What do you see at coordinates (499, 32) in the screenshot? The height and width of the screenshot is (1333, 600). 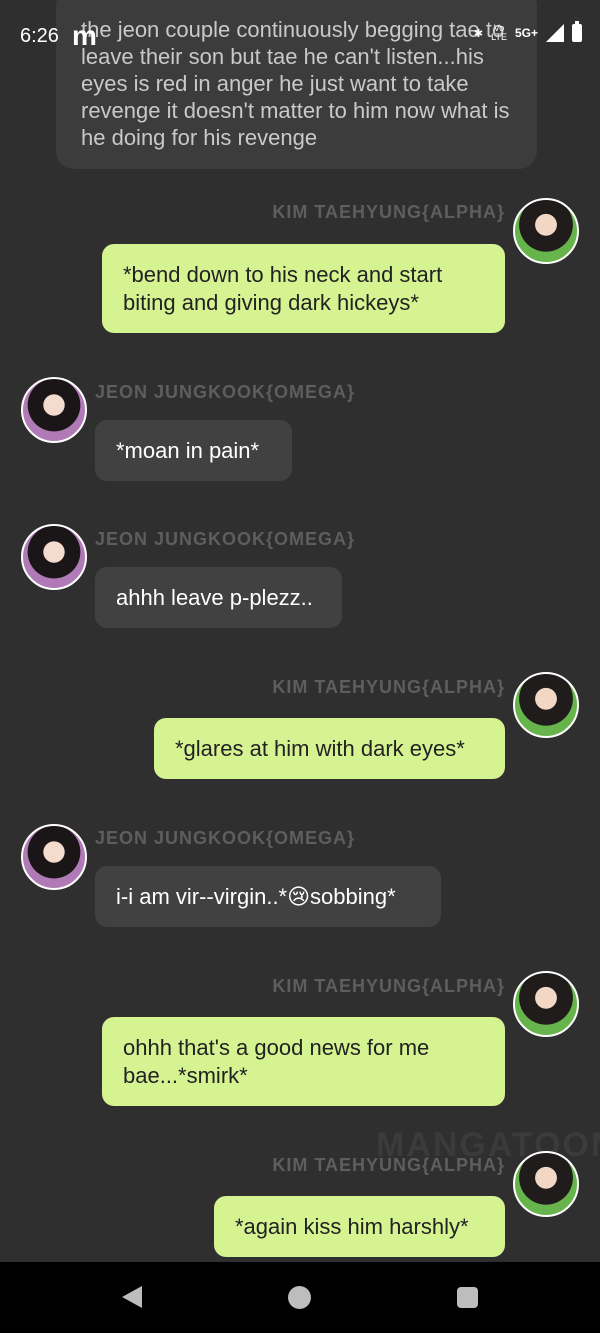 I see `volte-icon: Vo LTE` at bounding box center [499, 32].